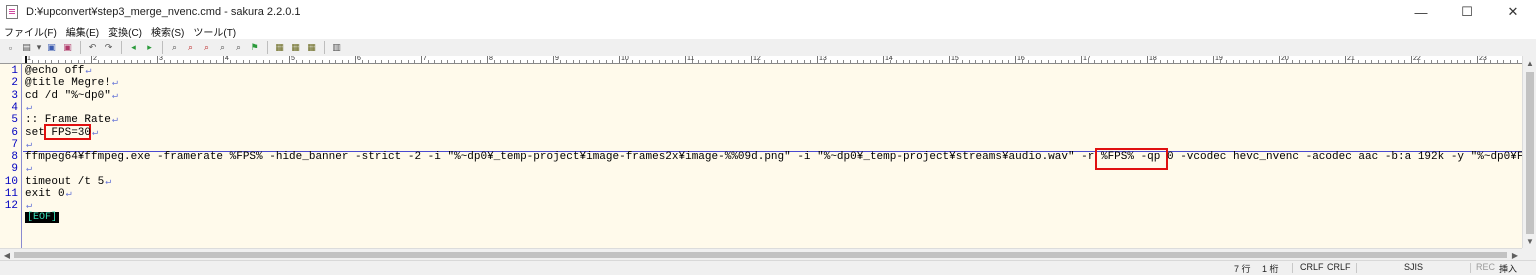 This screenshot has height=275, width=1536. What do you see at coordinates (48, 194) in the screenshot?
I see `code-line: exit 0↵` at bounding box center [48, 194].